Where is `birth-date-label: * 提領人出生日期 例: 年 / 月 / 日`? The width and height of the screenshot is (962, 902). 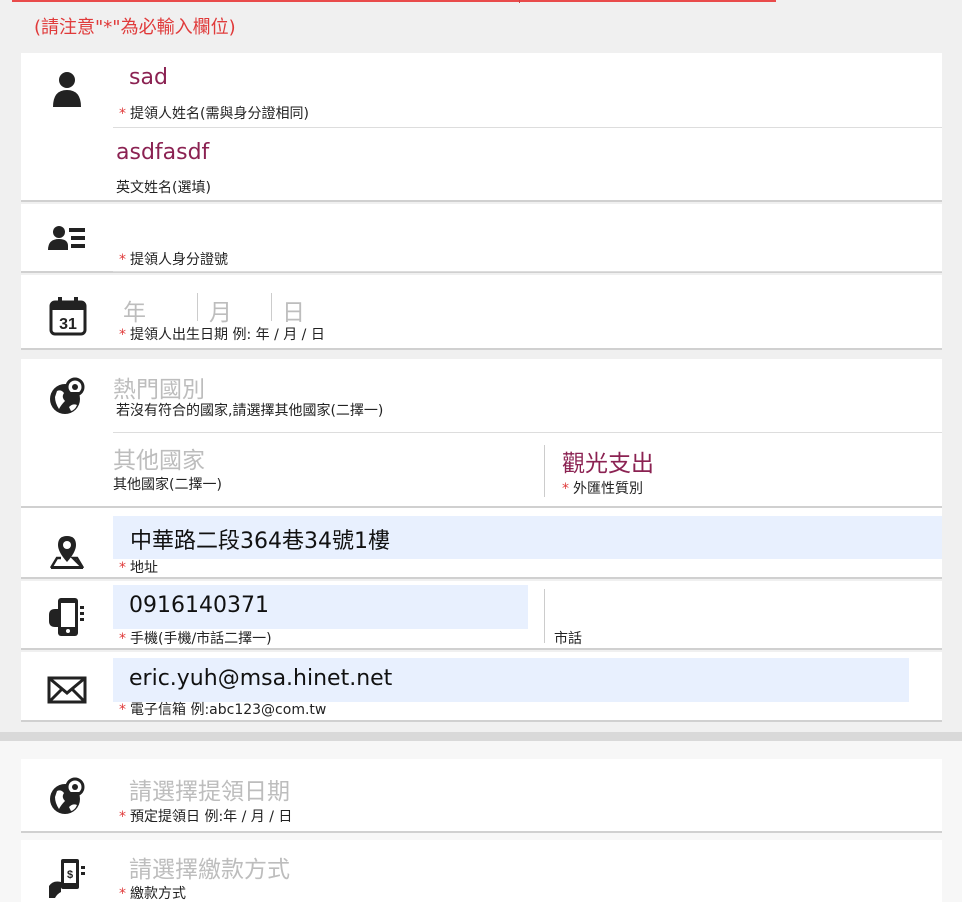
birth-date-label: * 提領人出生日期 例: 年 / 月 / 日 is located at coordinates (222, 335).